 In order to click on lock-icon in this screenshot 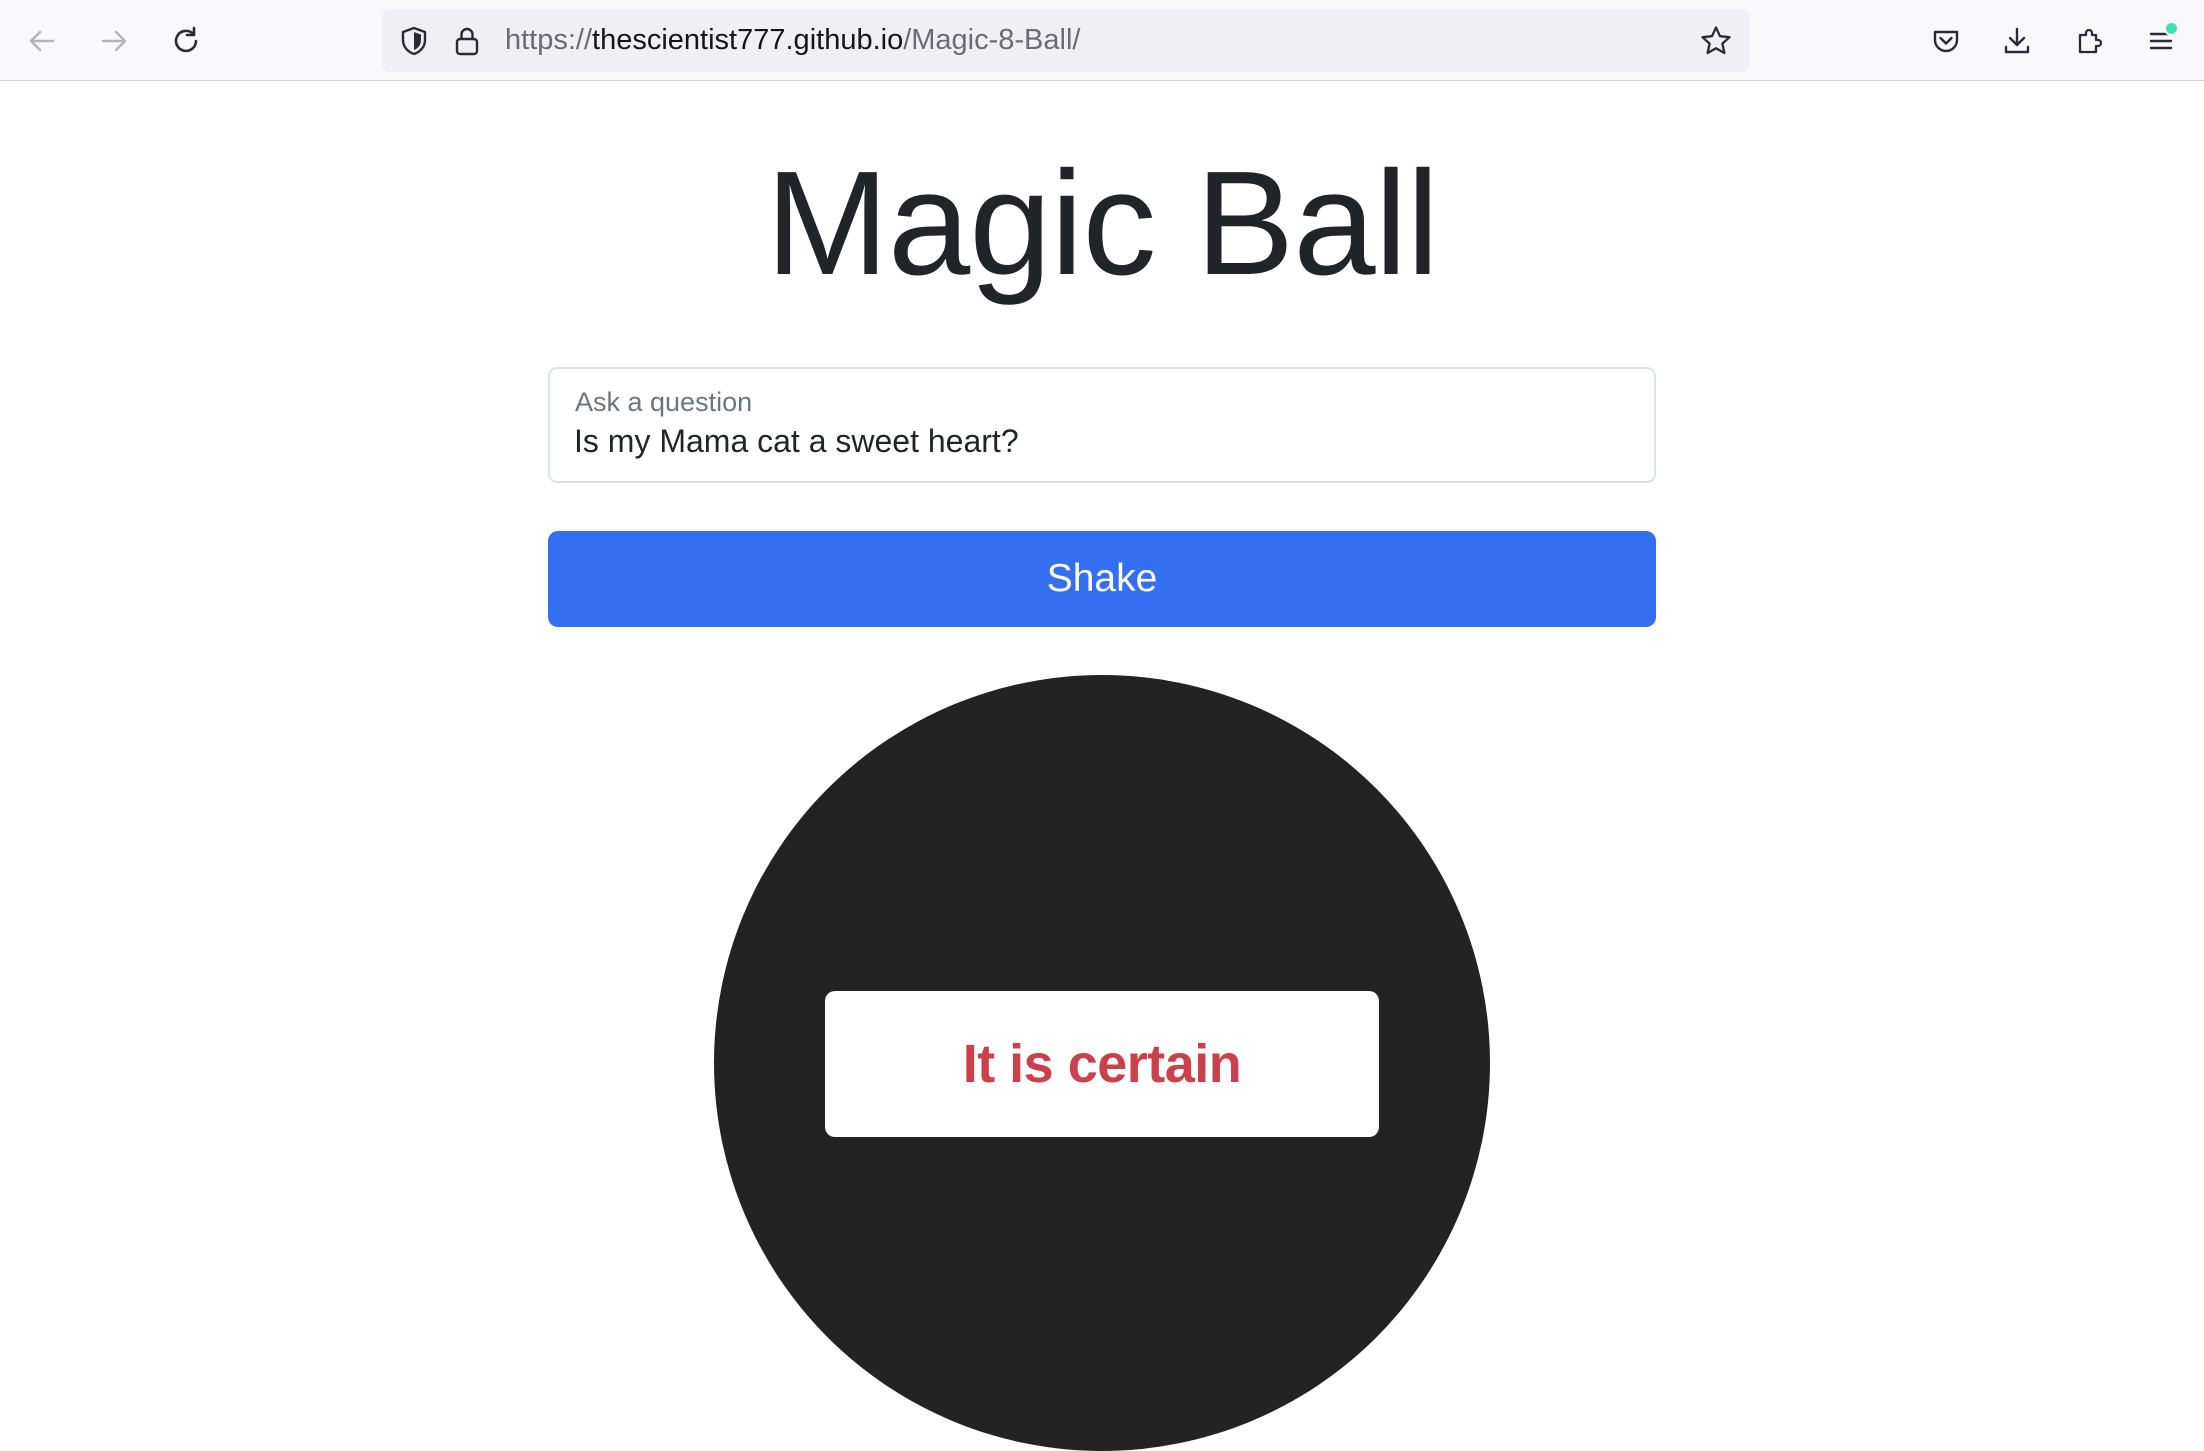, I will do `click(467, 41)`.